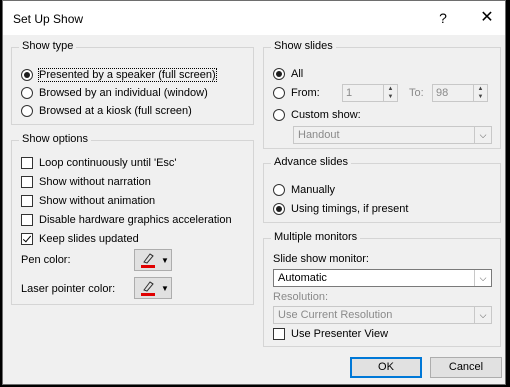 The height and width of the screenshot is (387, 510). What do you see at coordinates (55, 139) in the screenshot?
I see `show-options-title: Show options` at bounding box center [55, 139].